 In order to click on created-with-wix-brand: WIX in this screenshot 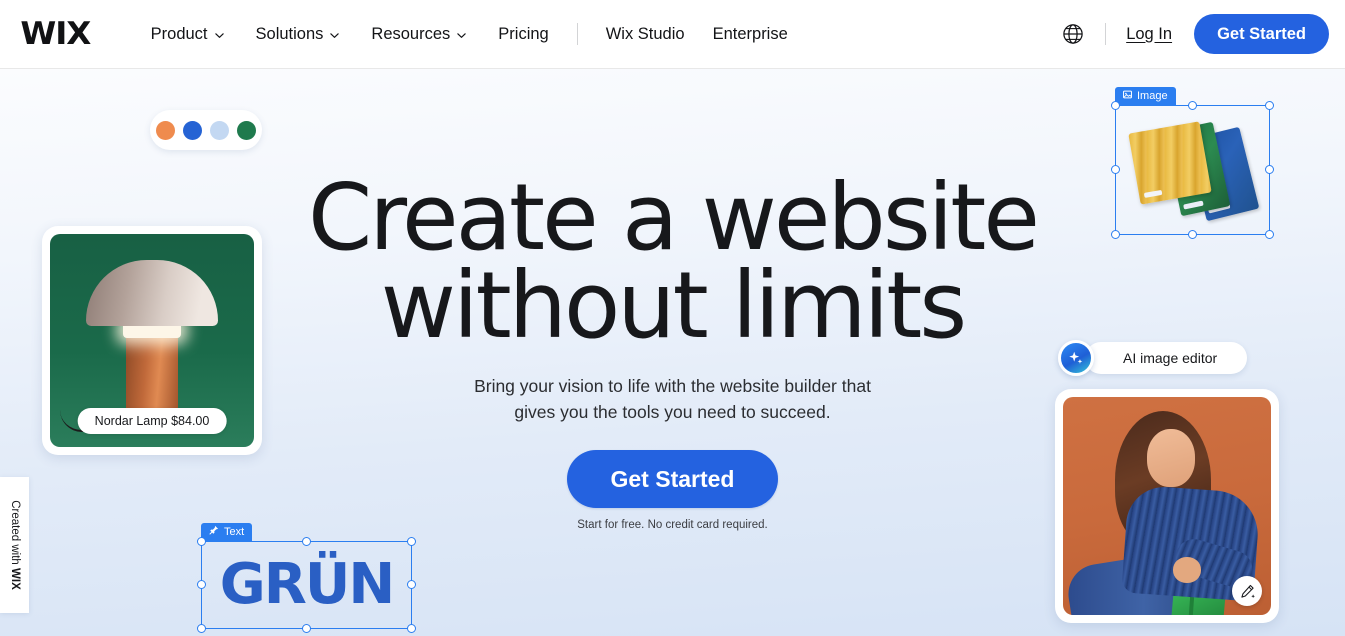, I will do `click(14, 579)`.